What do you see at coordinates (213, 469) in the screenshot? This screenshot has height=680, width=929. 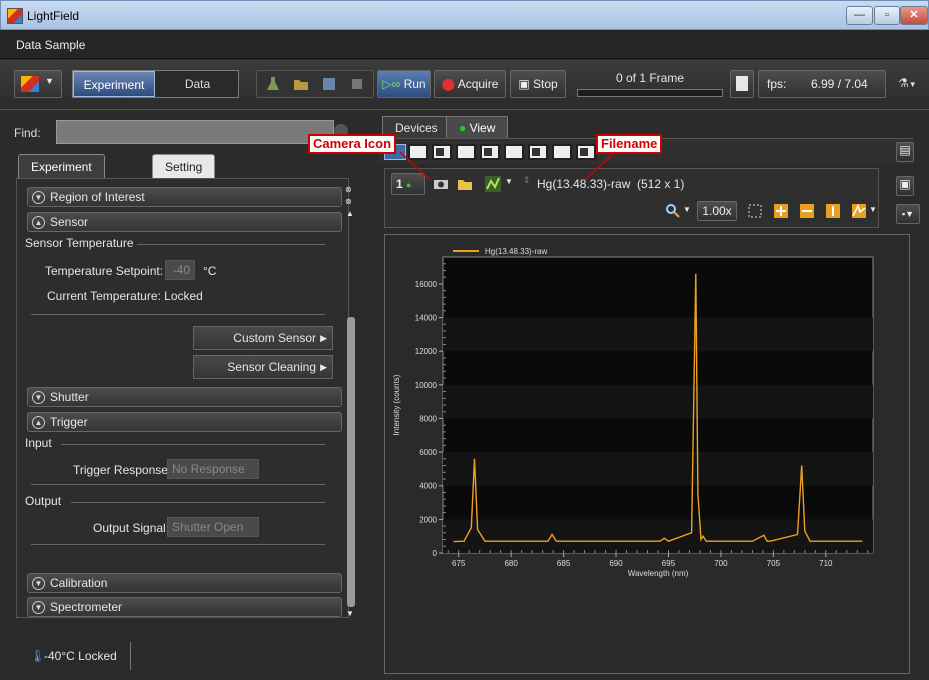 I see `trigger-response-select: No Response` at bounding box center [213, 469].